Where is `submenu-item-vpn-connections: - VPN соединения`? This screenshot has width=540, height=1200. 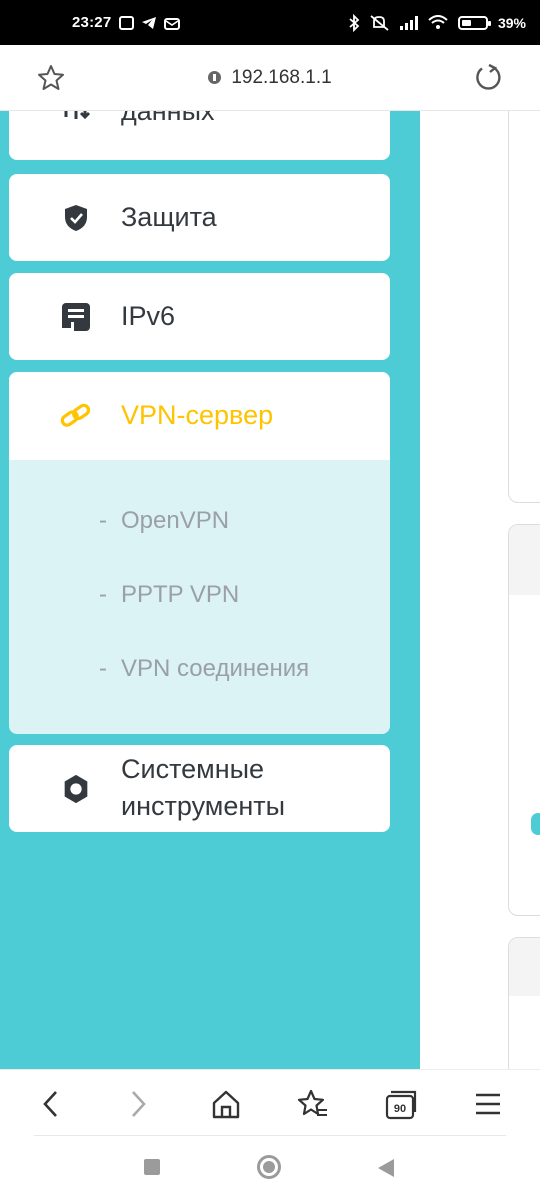 submenu-item-vpn-connections: - VPN соединения is located at coordinates (204, 669).